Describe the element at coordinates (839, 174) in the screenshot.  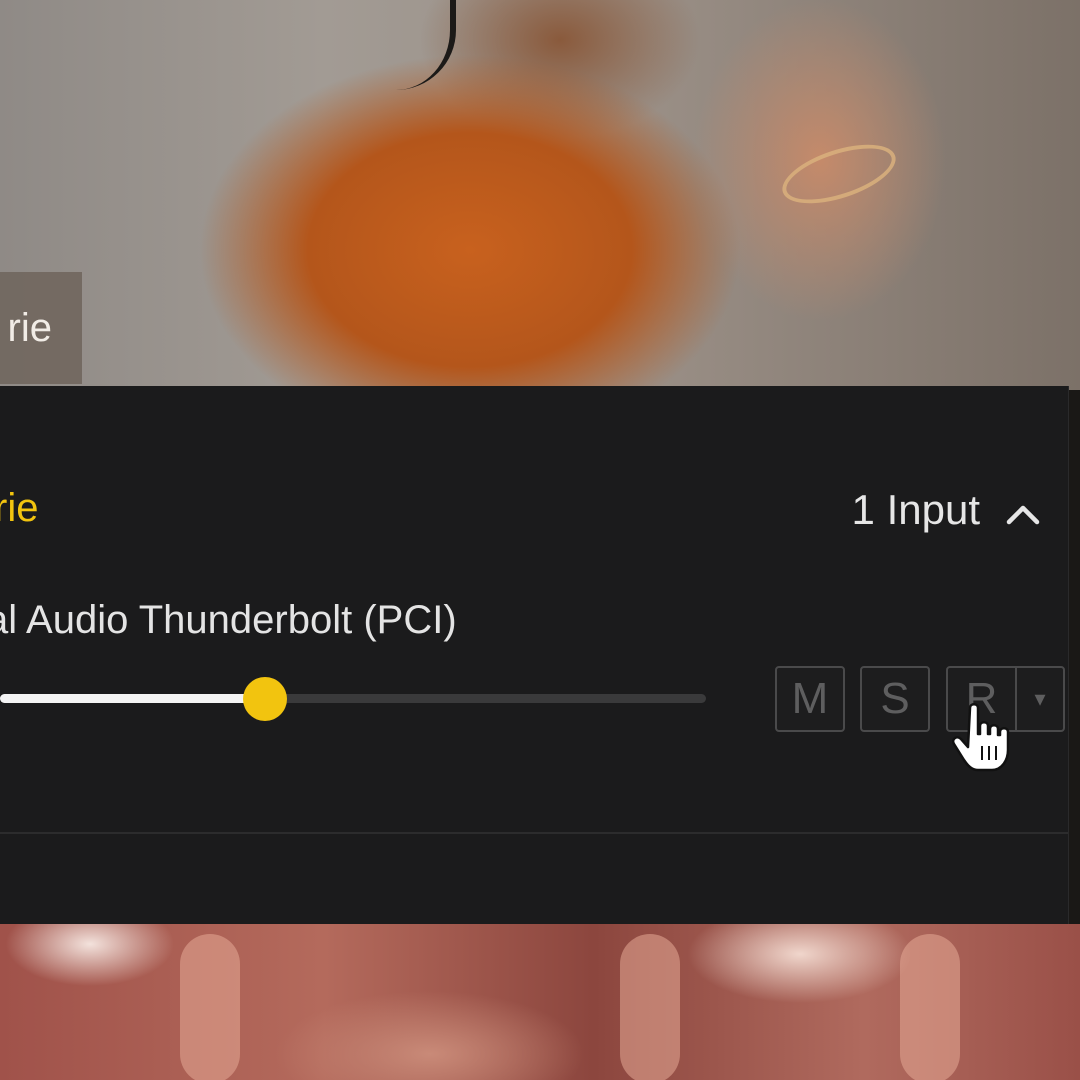
I see `bracelet` at that location.